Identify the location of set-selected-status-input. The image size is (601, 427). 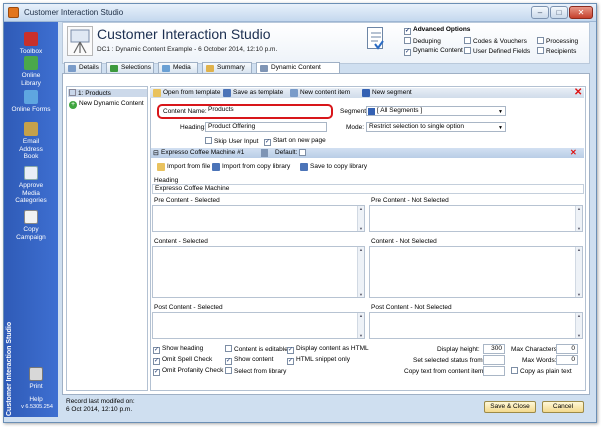
(494, 360).